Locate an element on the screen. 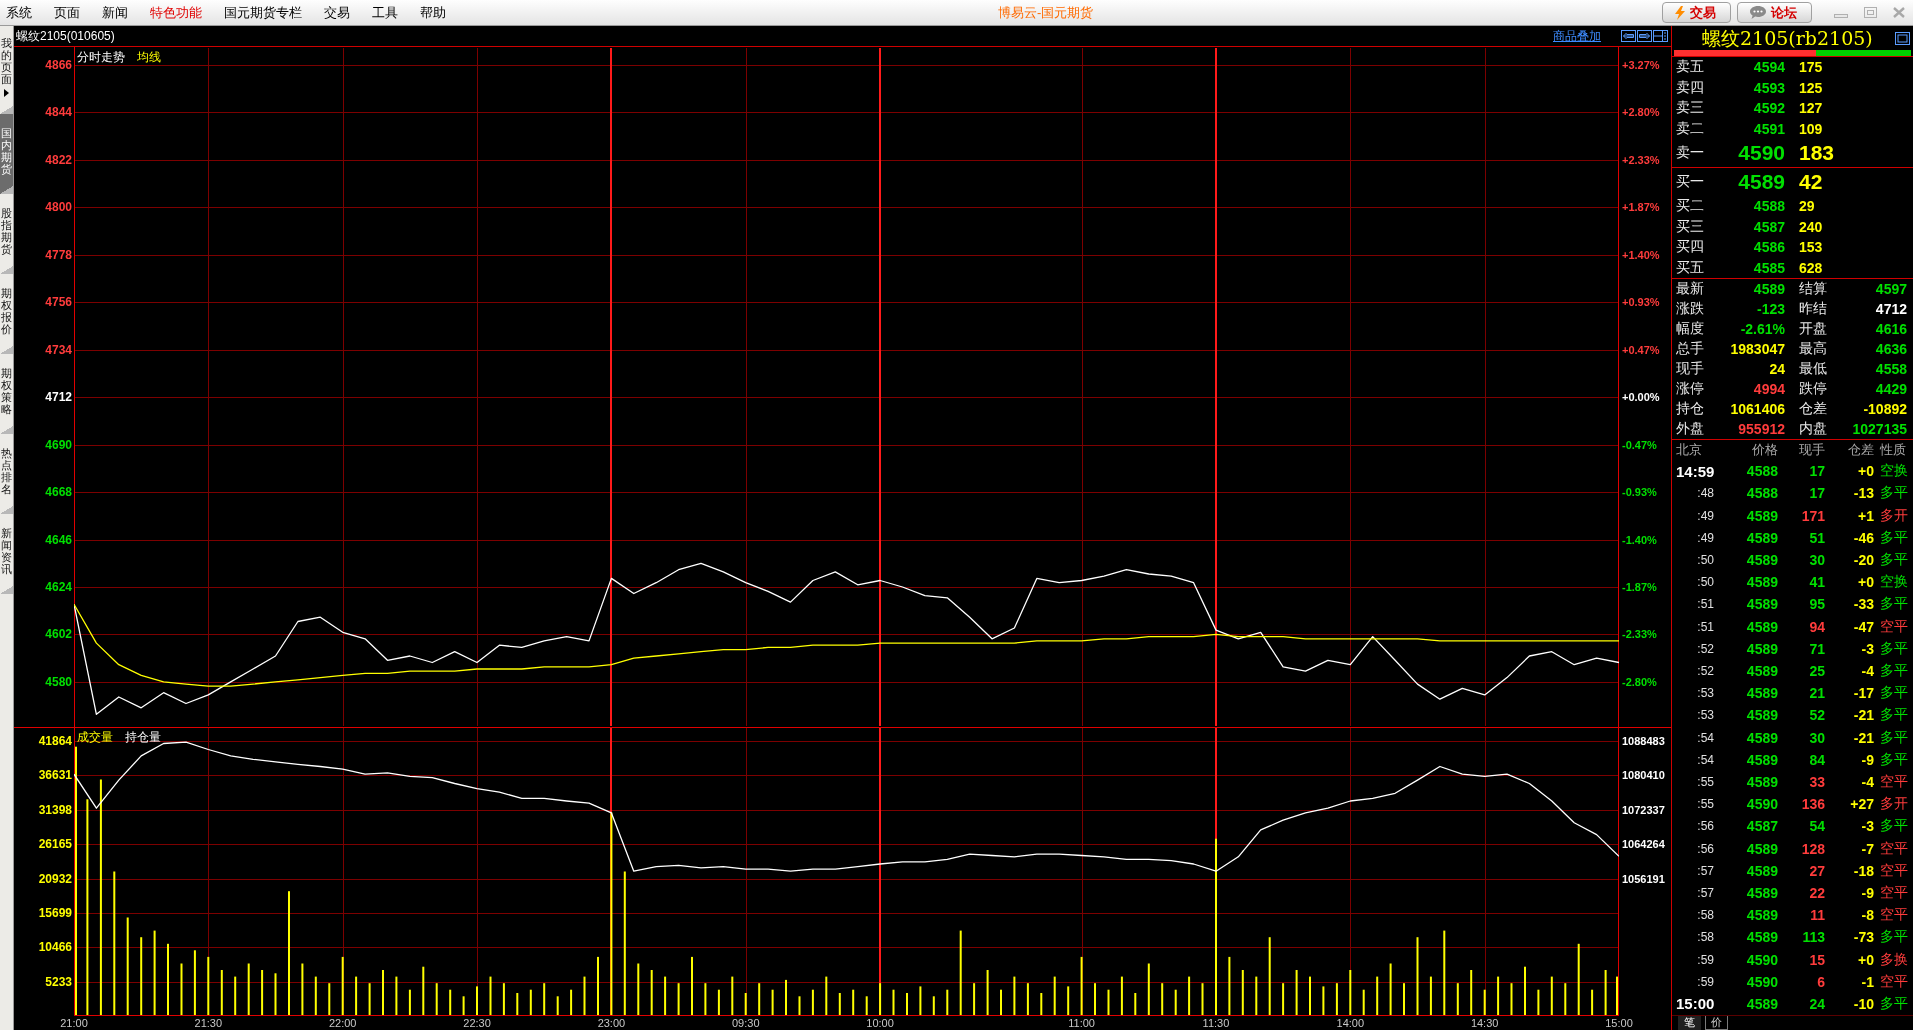 This screenshot has width=1913, height=1030. time-axis-label: 09:30 is located at coordinates (745, 1023).